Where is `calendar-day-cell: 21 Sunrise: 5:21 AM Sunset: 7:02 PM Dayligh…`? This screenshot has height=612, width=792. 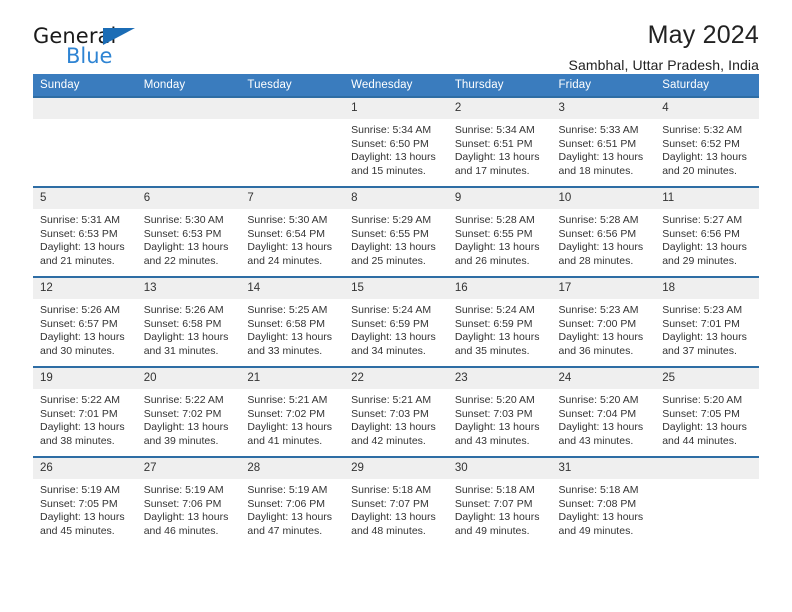
calendar-day-cell: 21 Sunrise: 5:21 AM Sunset: 7:02 PM Dayligh… is located at coordinates (292, 411).